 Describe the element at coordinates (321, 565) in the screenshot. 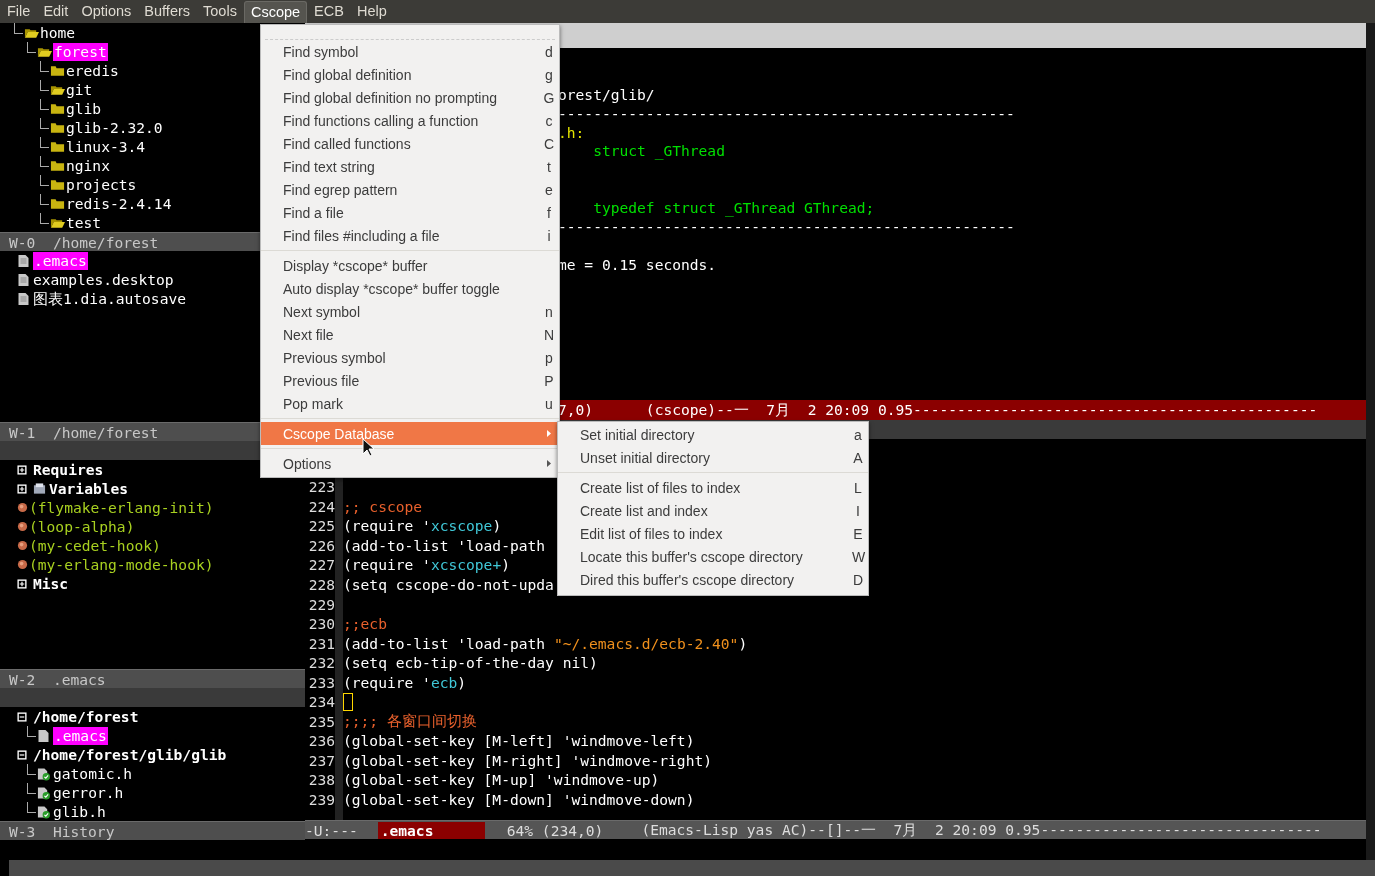

I see `line-number: 227` at that location.